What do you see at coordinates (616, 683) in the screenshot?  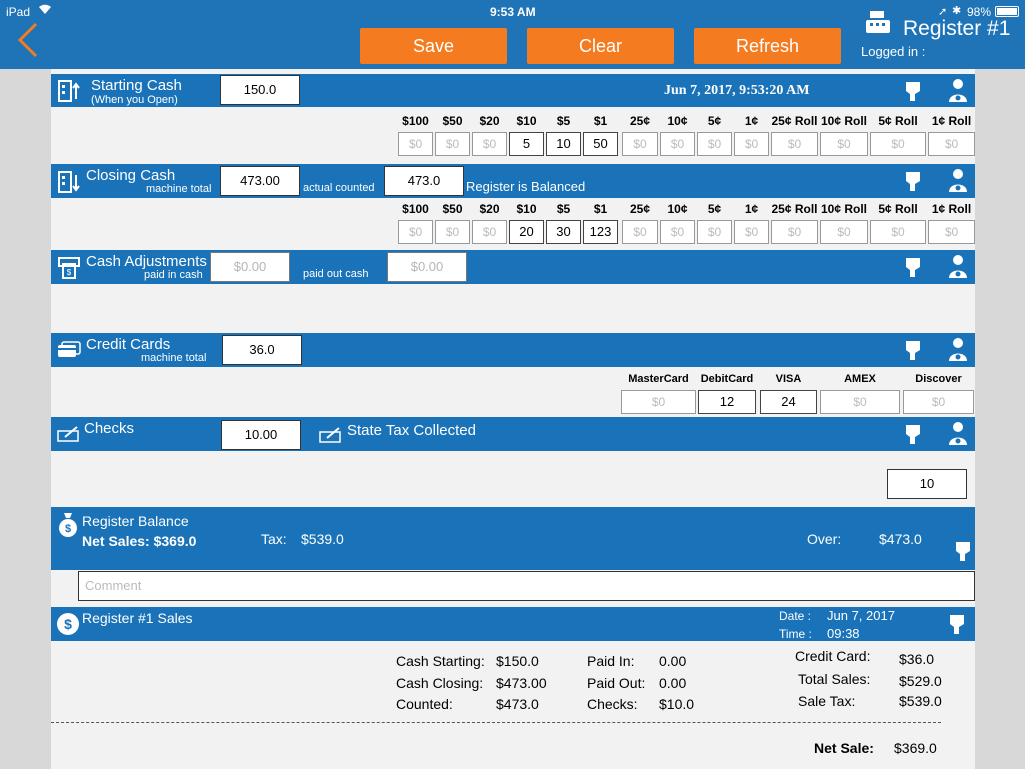 I see `paid-out-sales-label: Paid Out:` at bounding box center [616, 683].